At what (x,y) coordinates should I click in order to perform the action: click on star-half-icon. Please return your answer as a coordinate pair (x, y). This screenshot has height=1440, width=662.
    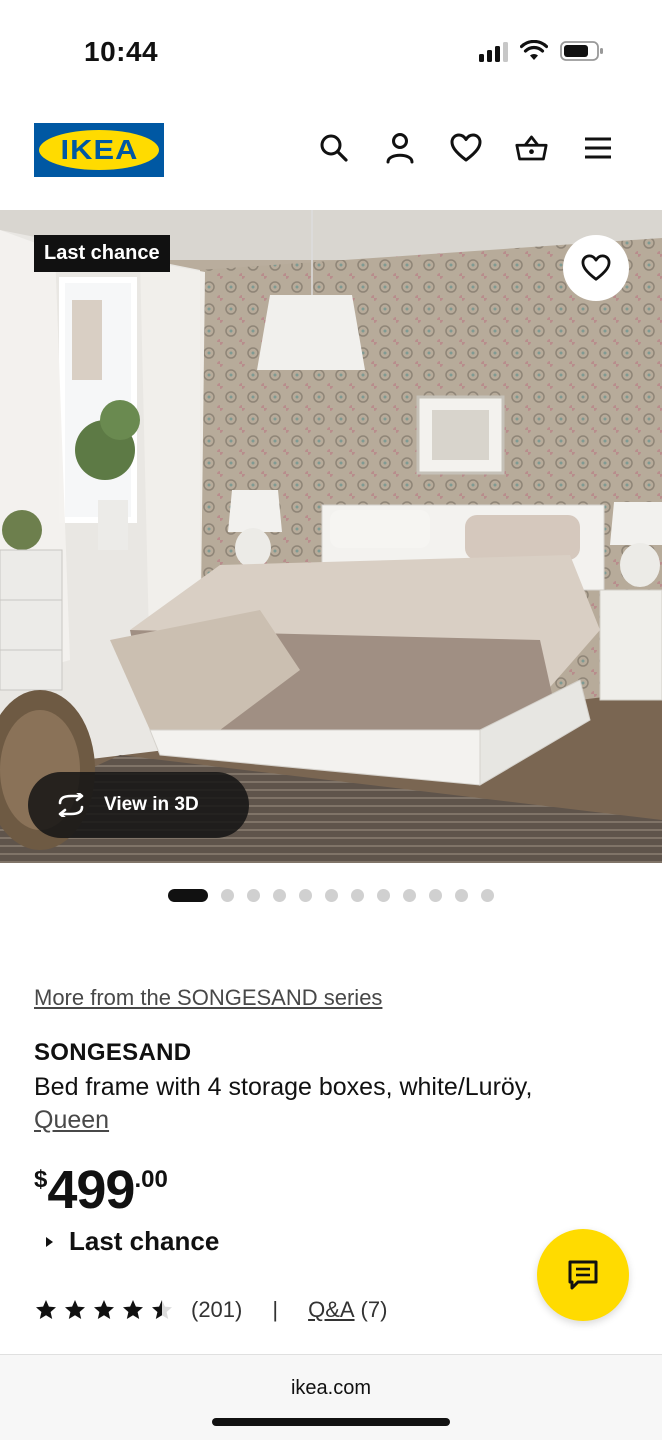
    Looking at the image, I should click on (162, 1309).